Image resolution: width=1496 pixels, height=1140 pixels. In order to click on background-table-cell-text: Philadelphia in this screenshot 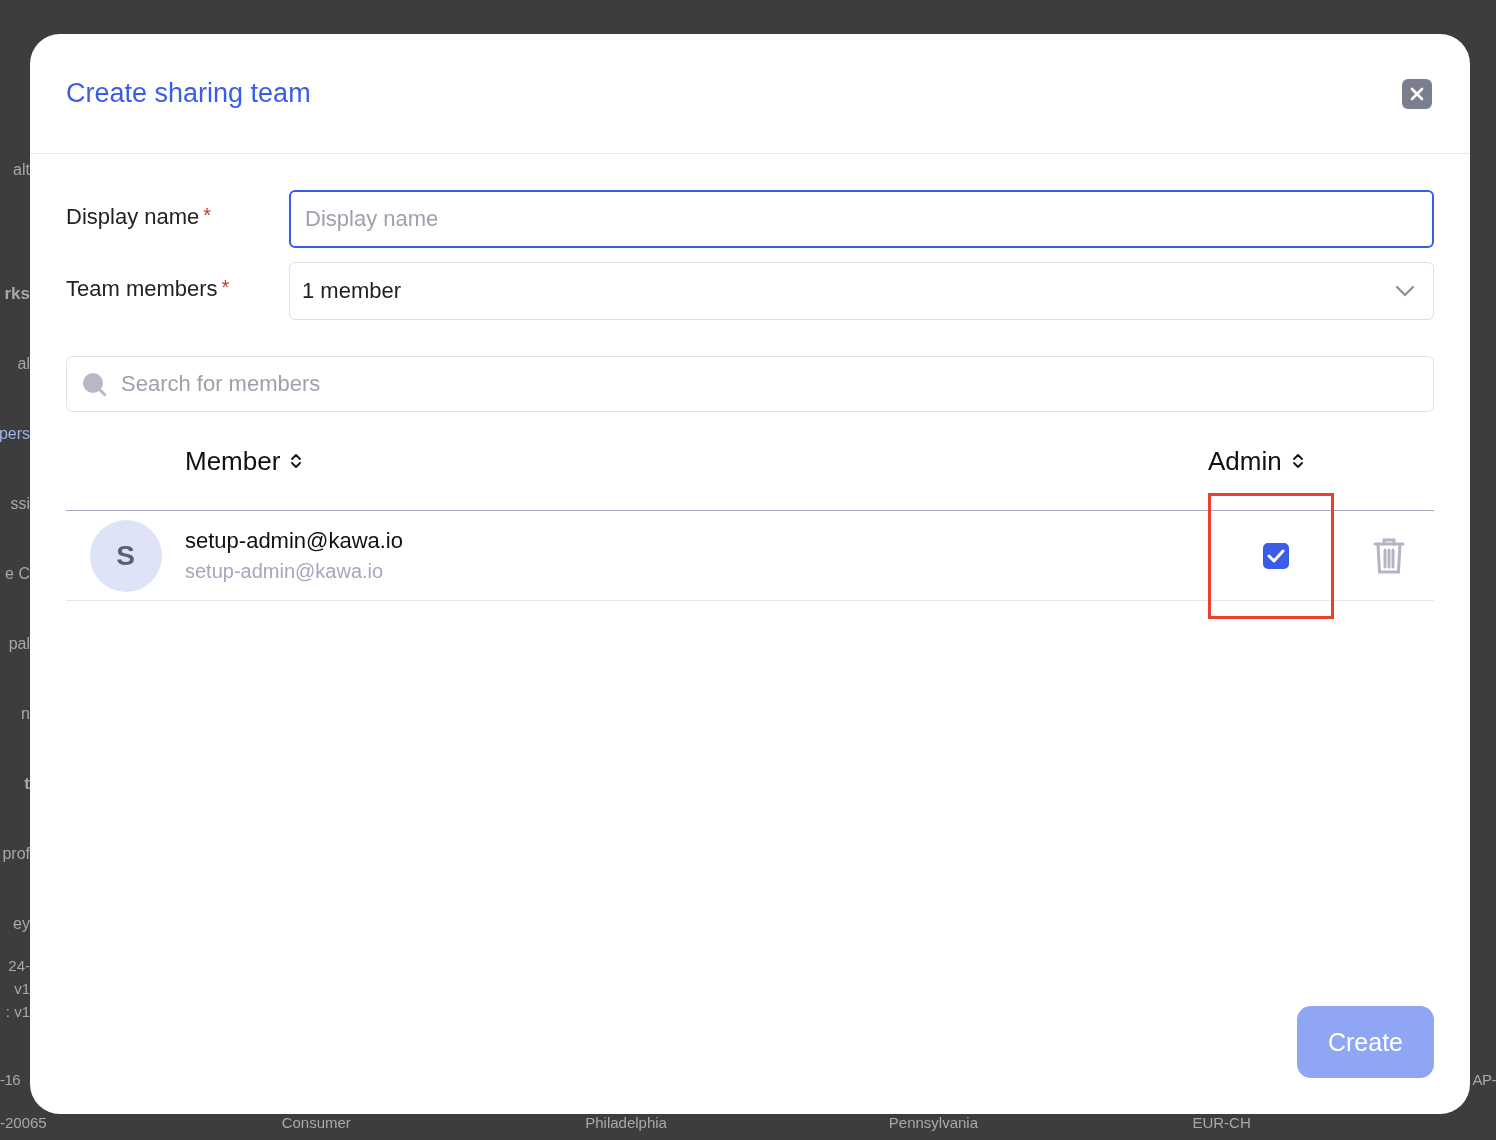, I will do `click(626, 1123)`.